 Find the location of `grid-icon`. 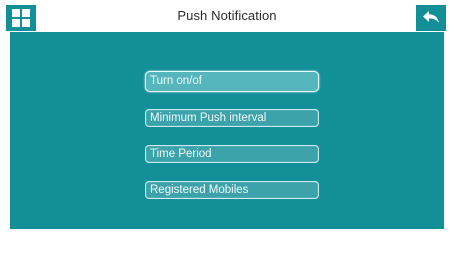

grid-icon is located at coordinates (21, 18).